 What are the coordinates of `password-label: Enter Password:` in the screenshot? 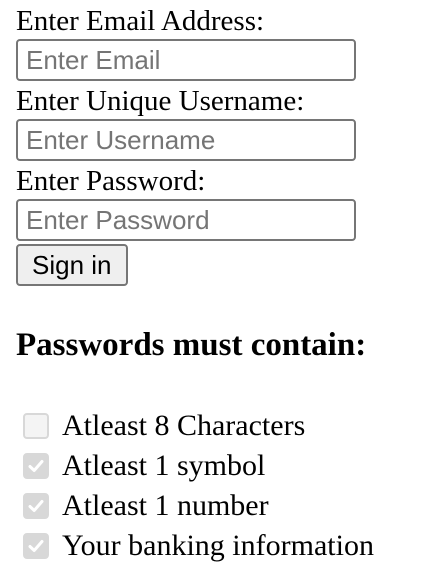 It's located at (111, 181).